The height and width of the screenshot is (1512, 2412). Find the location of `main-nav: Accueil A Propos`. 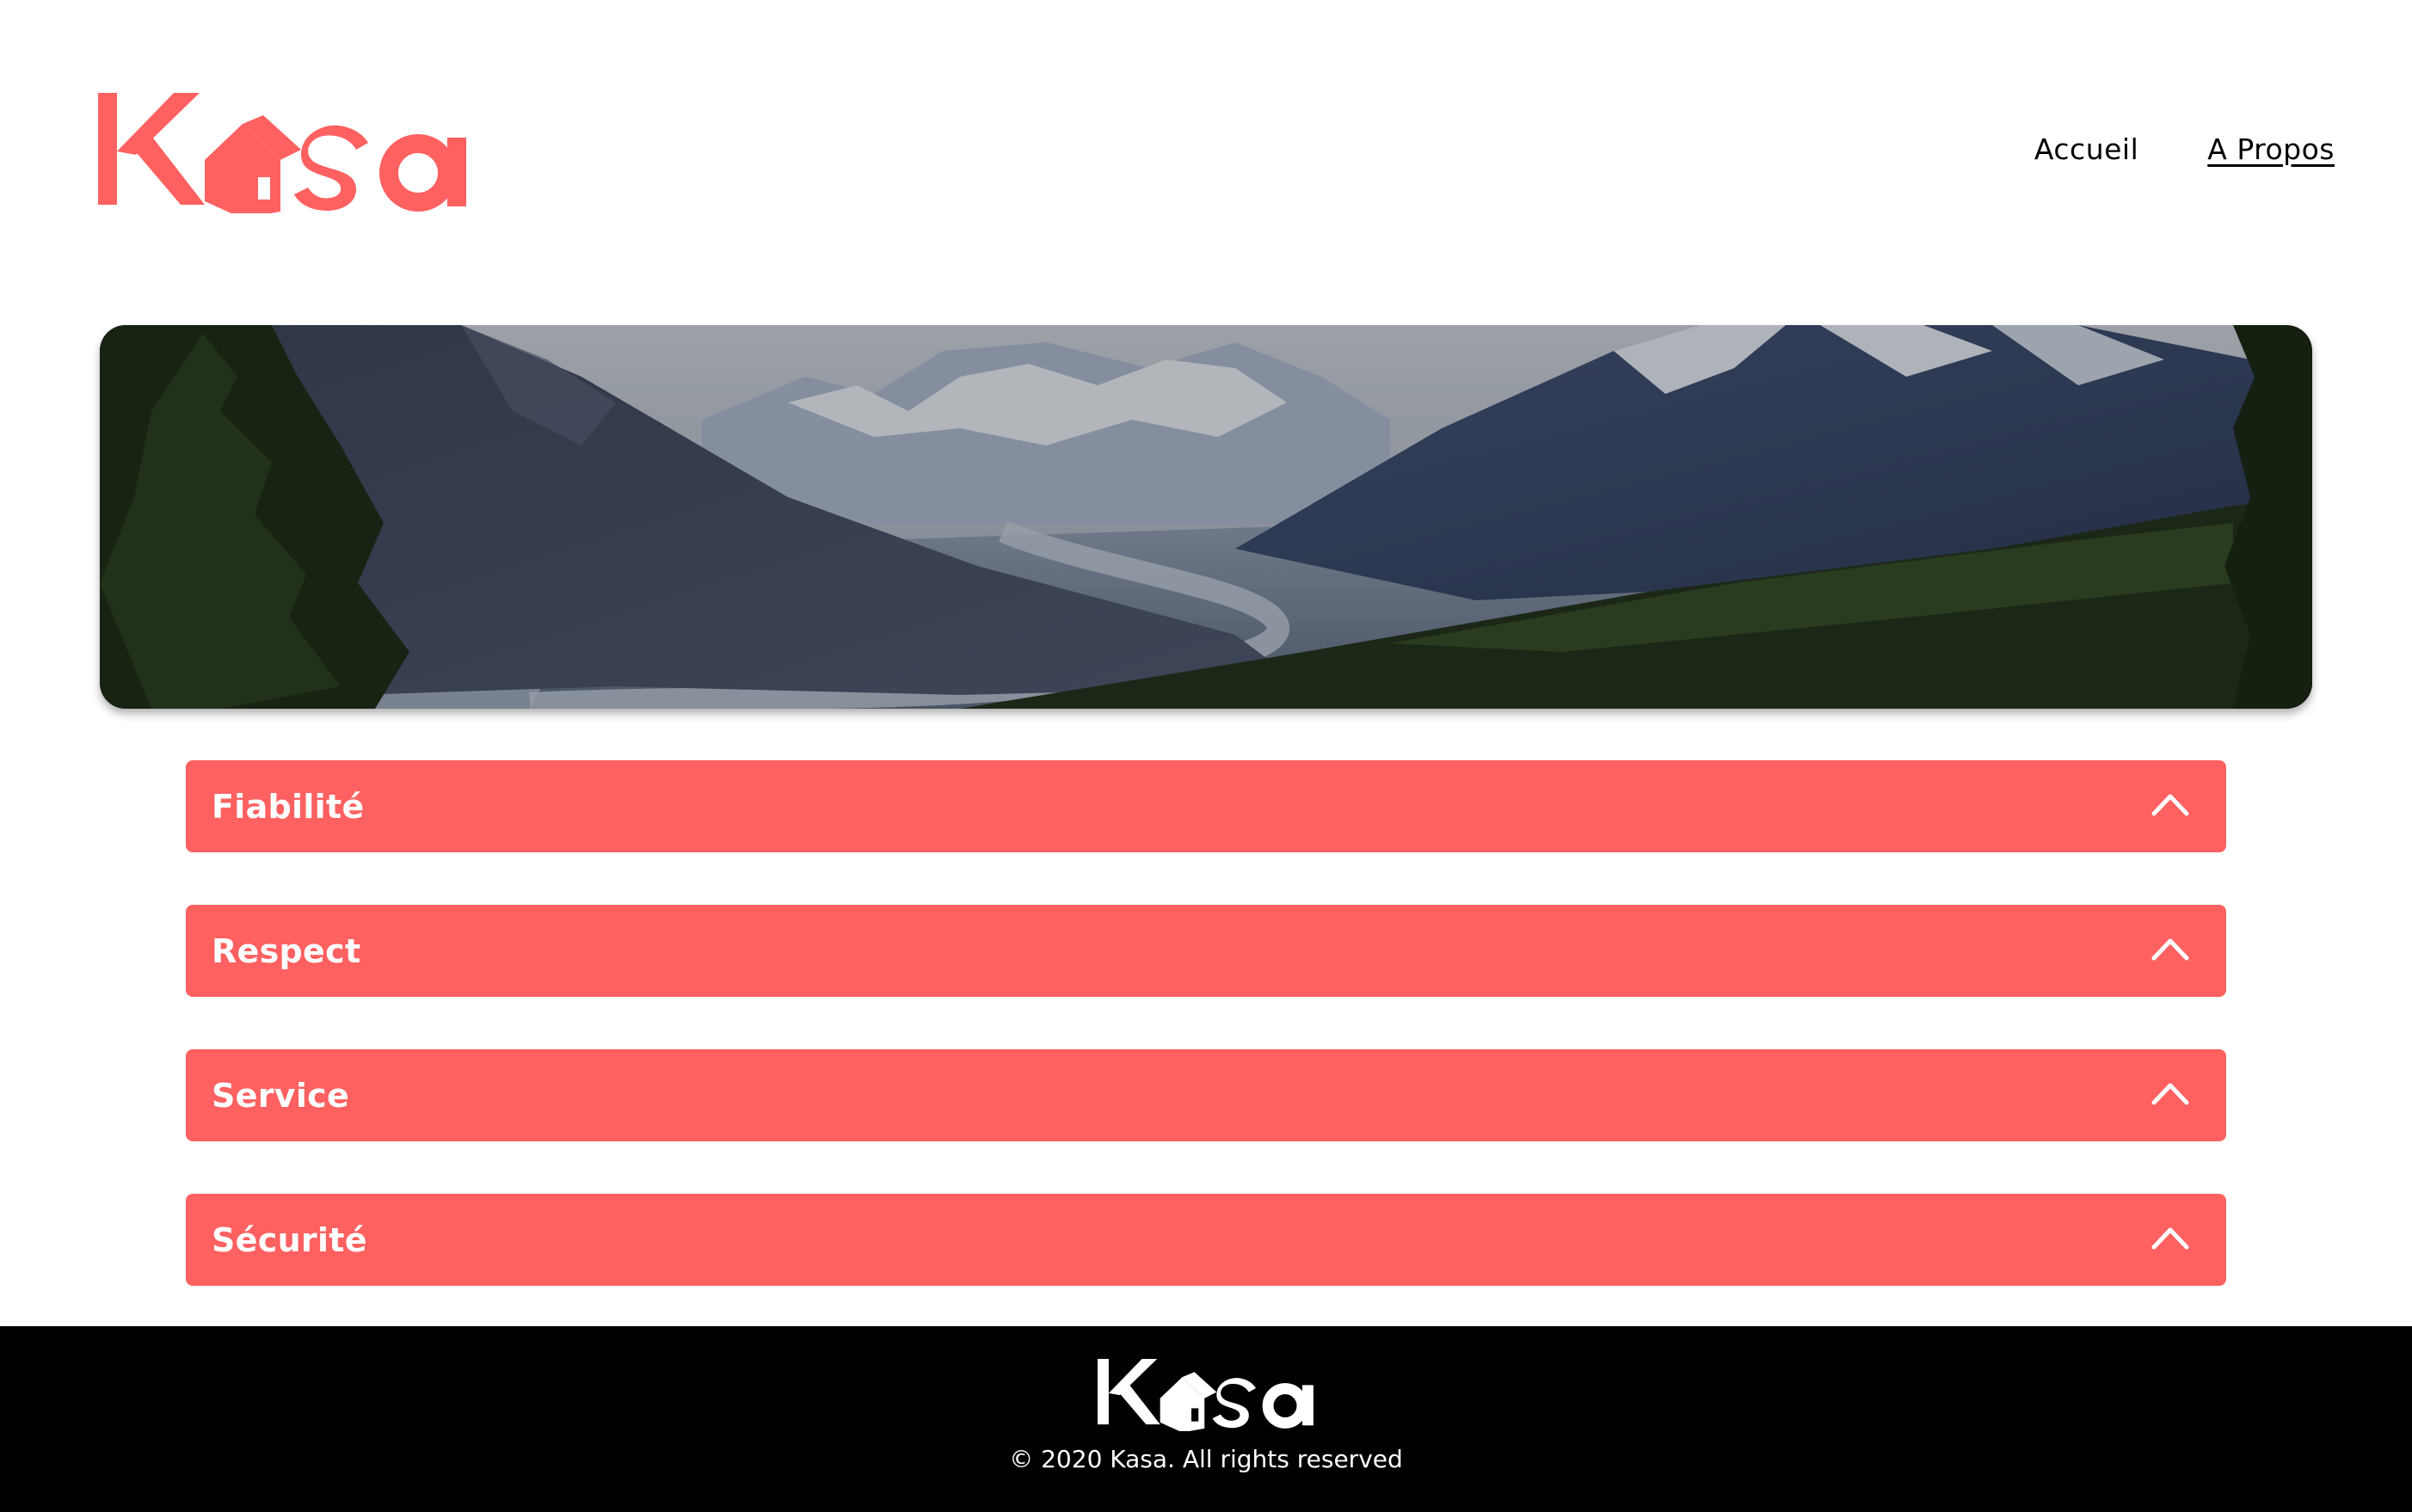

main-nav: Accueil A Propos is located at coordinates (2184, 149).